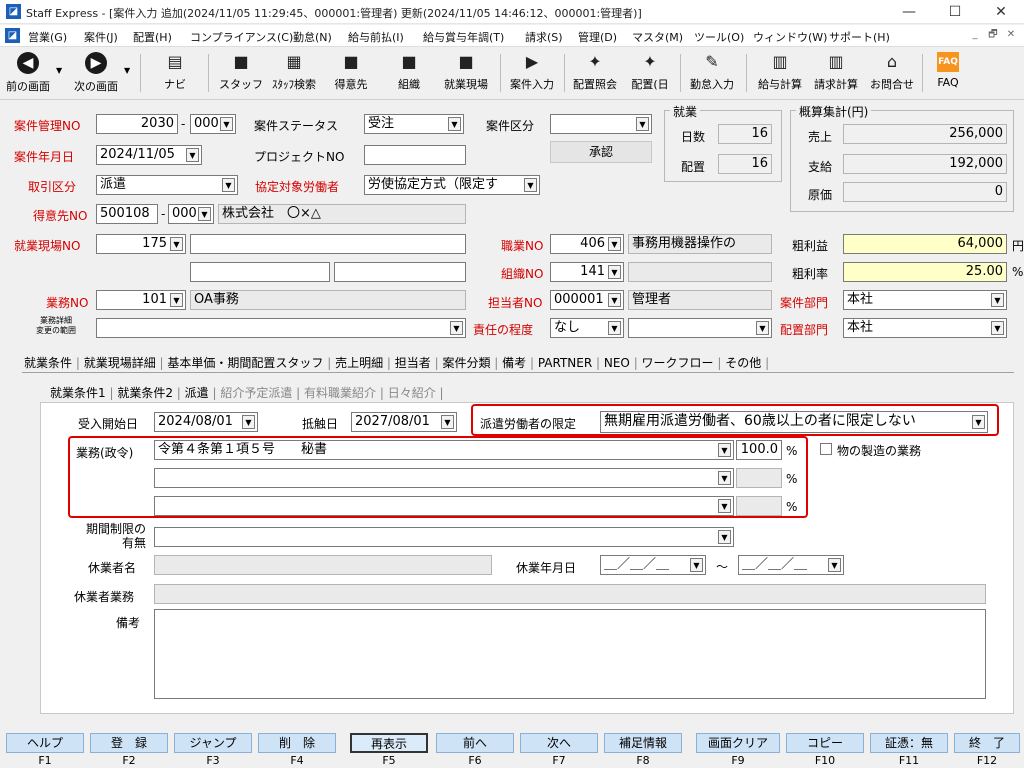  I want to click on work-gov-select-1: 令第４条第１項５号 秘書 ▼, so click(444, 450).